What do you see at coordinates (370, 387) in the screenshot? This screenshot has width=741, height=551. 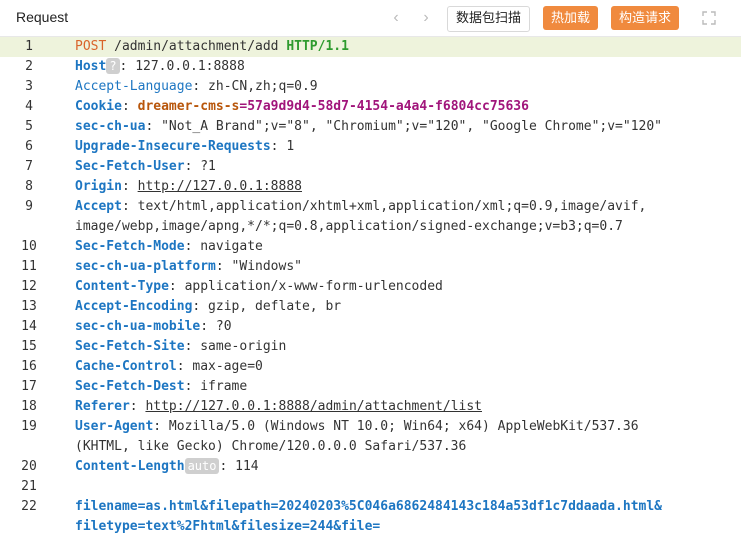 I see `code-line: 17 Sec-Fetch-Dest: iframe` at bounding box center [370, 387].